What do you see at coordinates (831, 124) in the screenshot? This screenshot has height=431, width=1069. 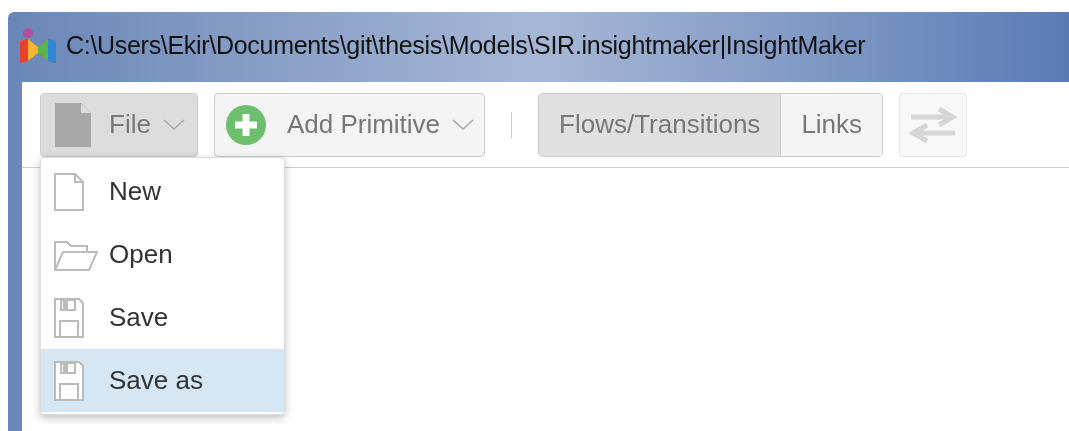 I see `toggle-tab: Links` at bounding box center [831, 124].